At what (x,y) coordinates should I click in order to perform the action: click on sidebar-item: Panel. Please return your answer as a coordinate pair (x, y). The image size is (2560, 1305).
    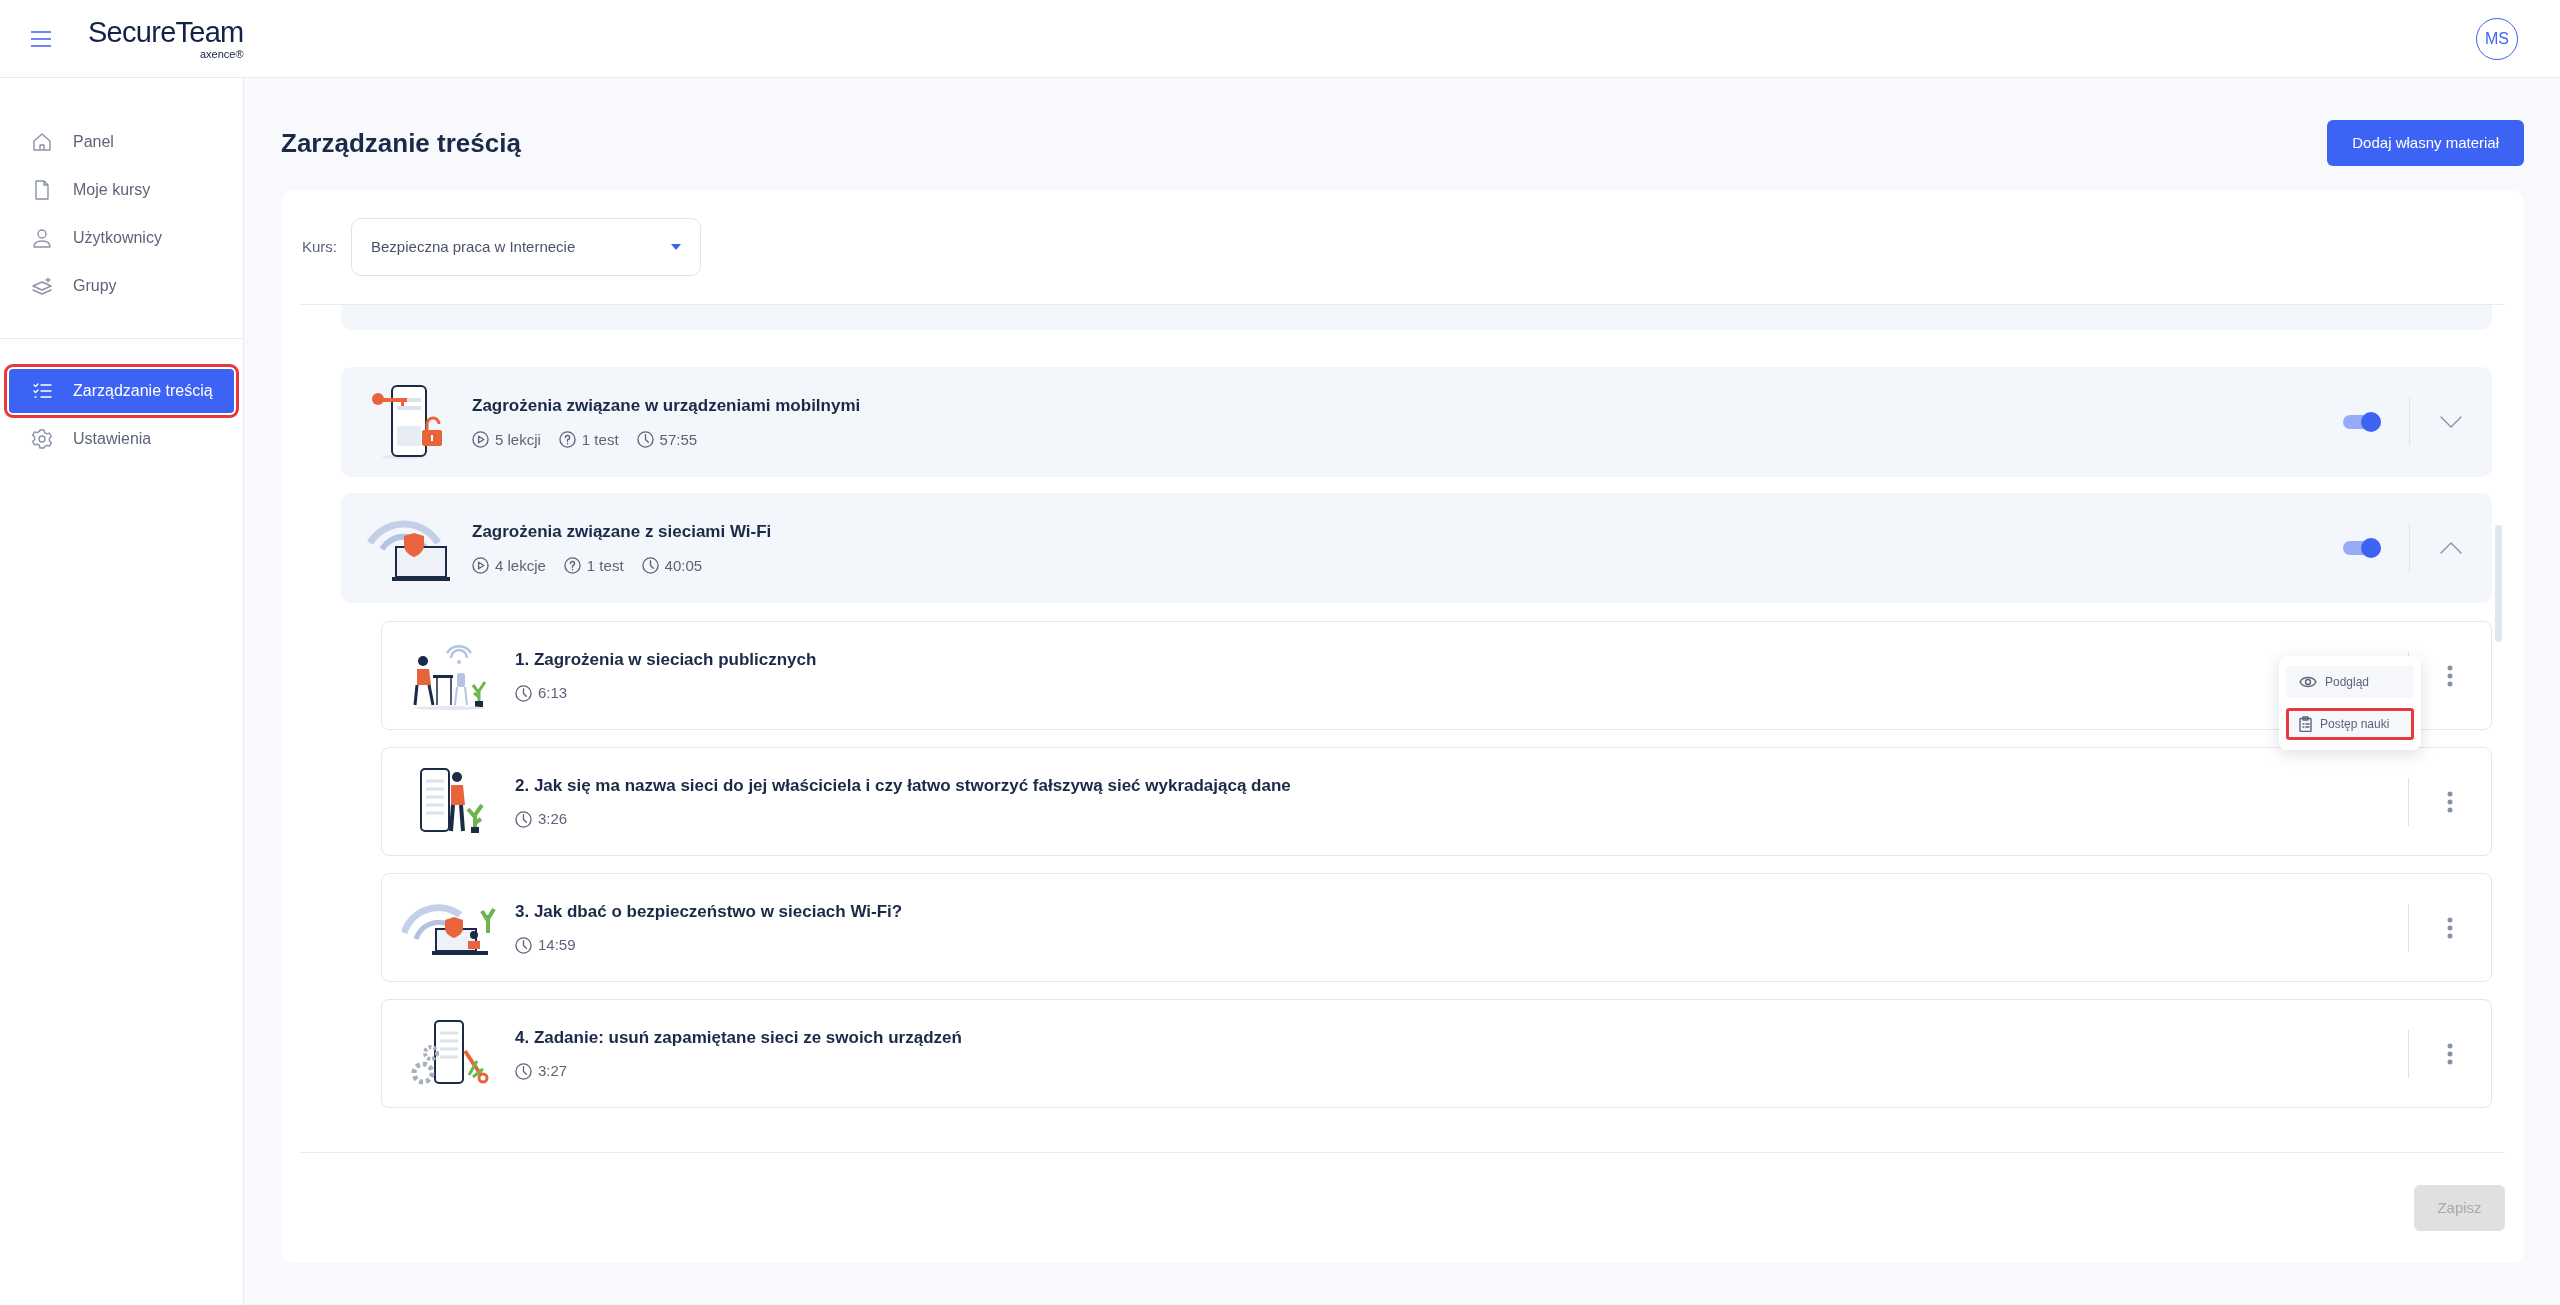
    Looking at the image, I should click on (121, 142).